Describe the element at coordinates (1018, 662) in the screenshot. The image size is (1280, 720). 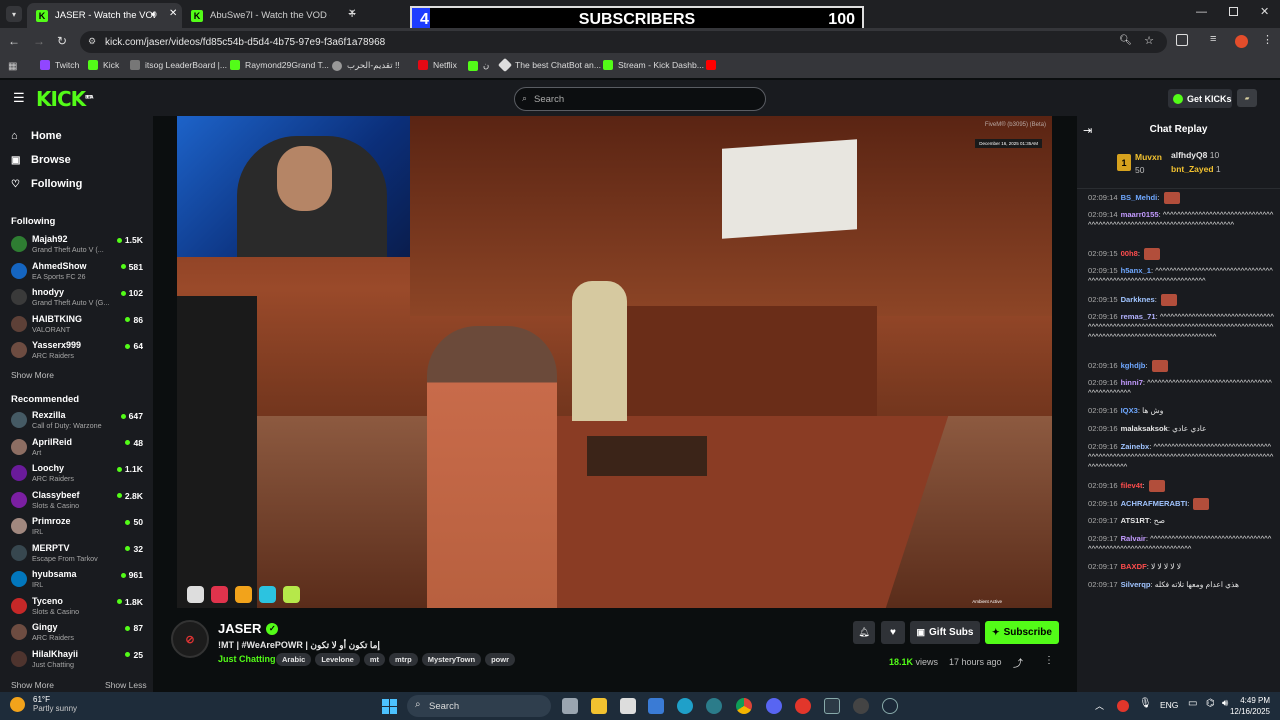
I see `share-icon: ⤴` at that location.